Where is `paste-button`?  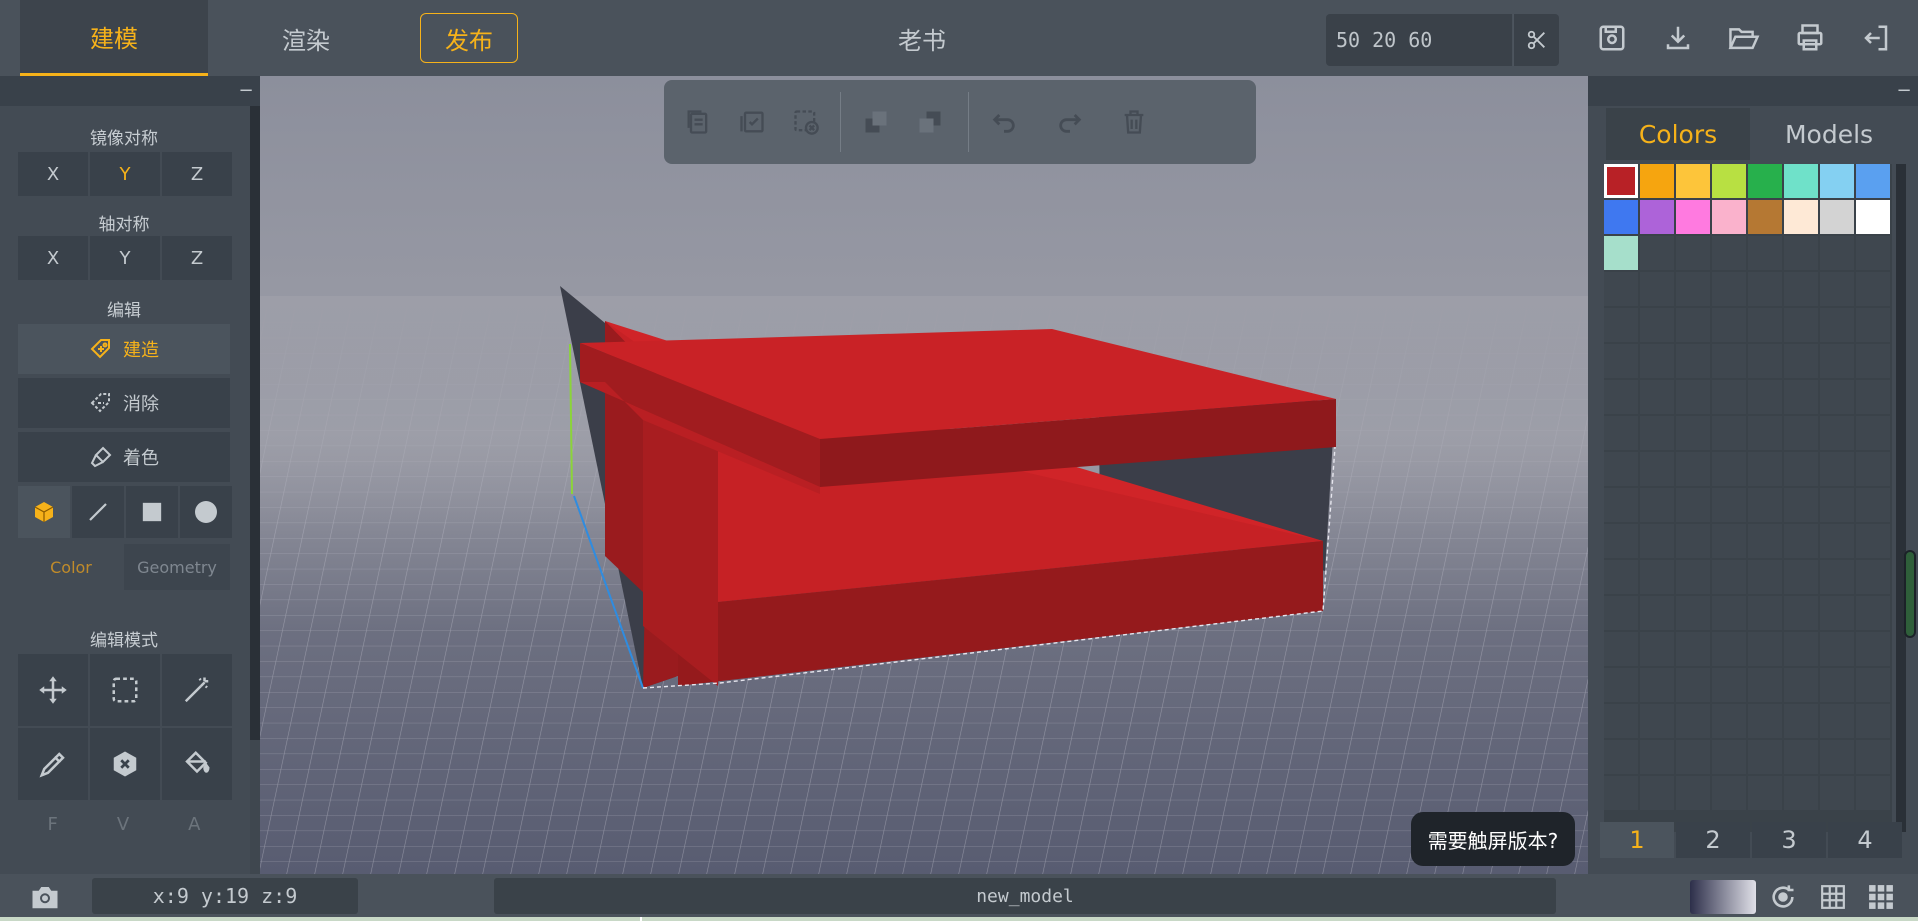 paste-button is located at coordinates (752, 122).